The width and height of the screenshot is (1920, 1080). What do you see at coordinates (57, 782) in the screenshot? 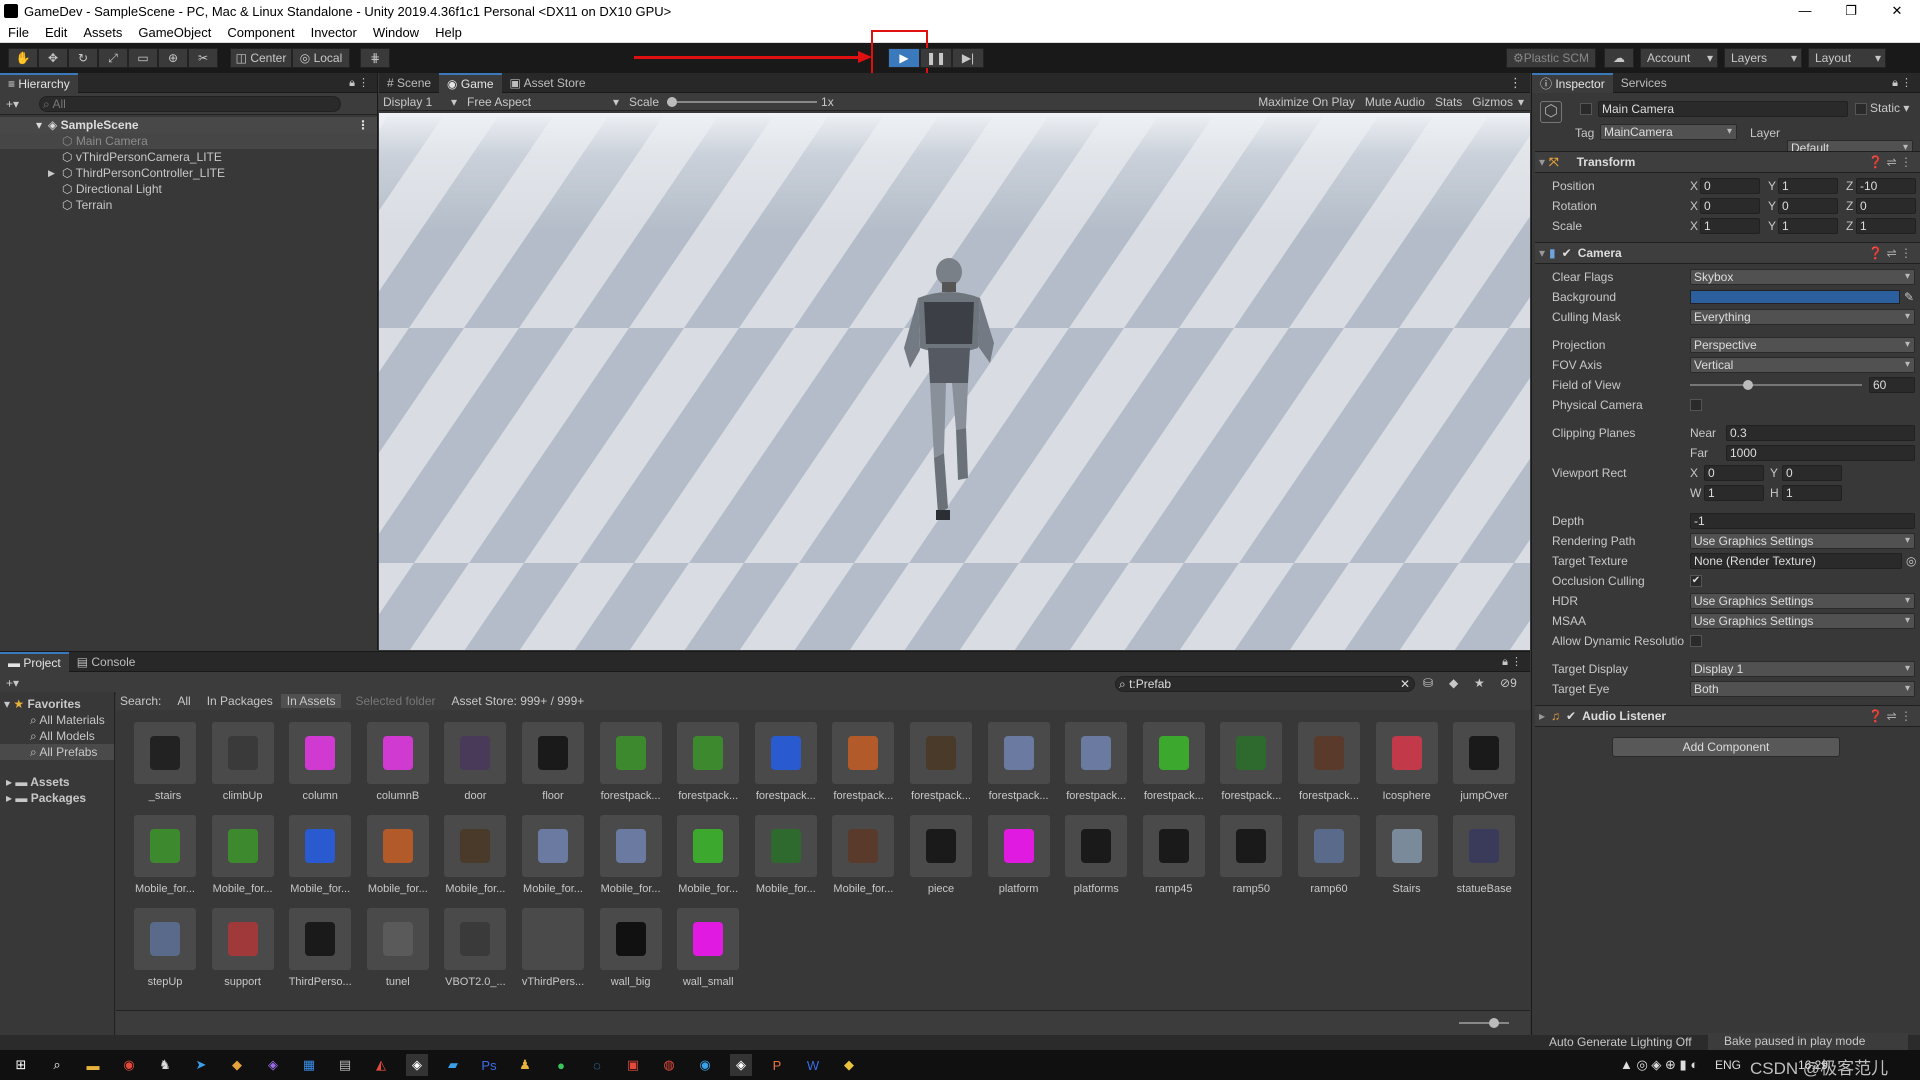
I see `folder-row: ▸ ▬ Assets` at bounding box center [57, 782].